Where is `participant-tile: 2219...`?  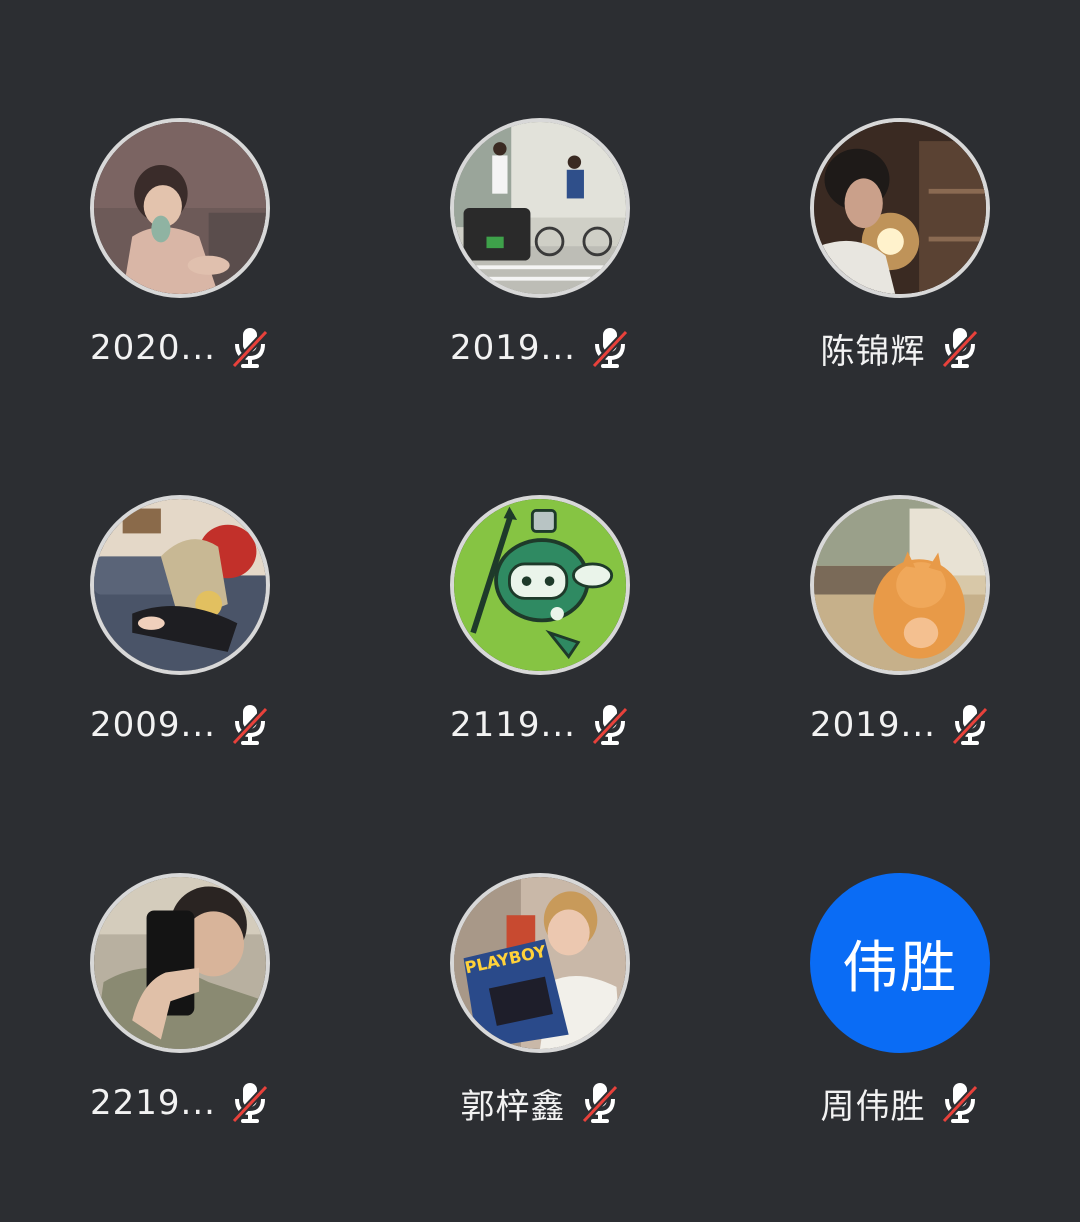 participant-tile: 2219... is located at coordinates (180, 1023).